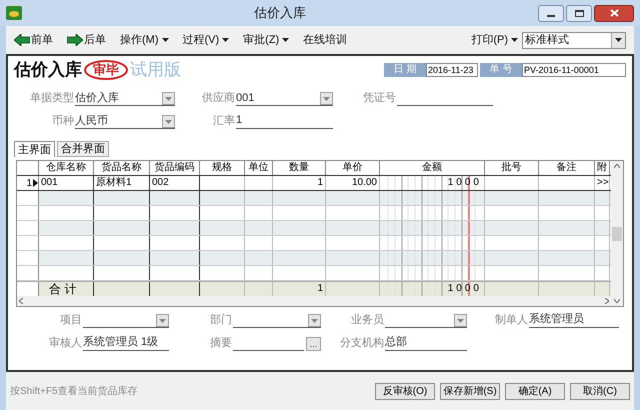 This screenshot has height=410, width=640. What do you see at coordinates (501, 70) in the screenshot?
I see `number-label: 单 号` at bounding box center [501, 70].